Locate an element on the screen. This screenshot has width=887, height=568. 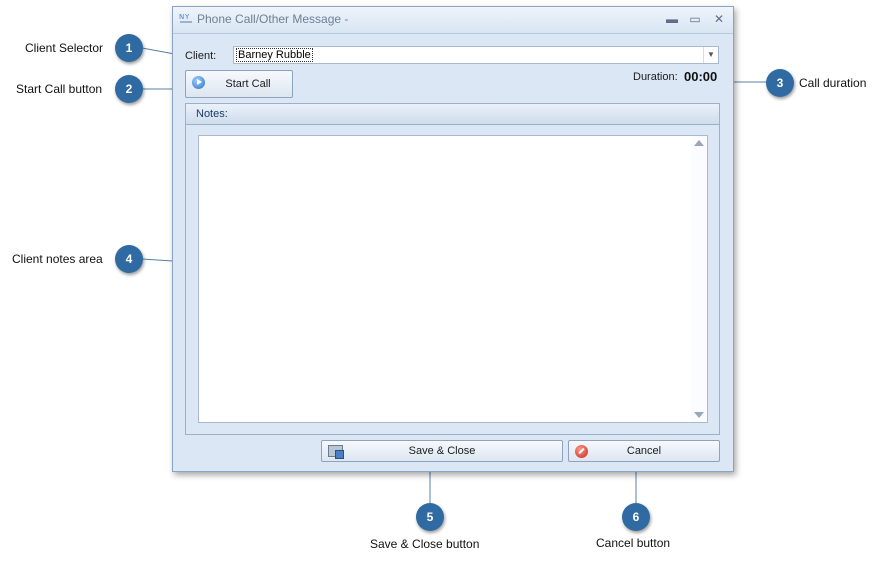
notes-label: Notes: is located at coordinates (212, 114).